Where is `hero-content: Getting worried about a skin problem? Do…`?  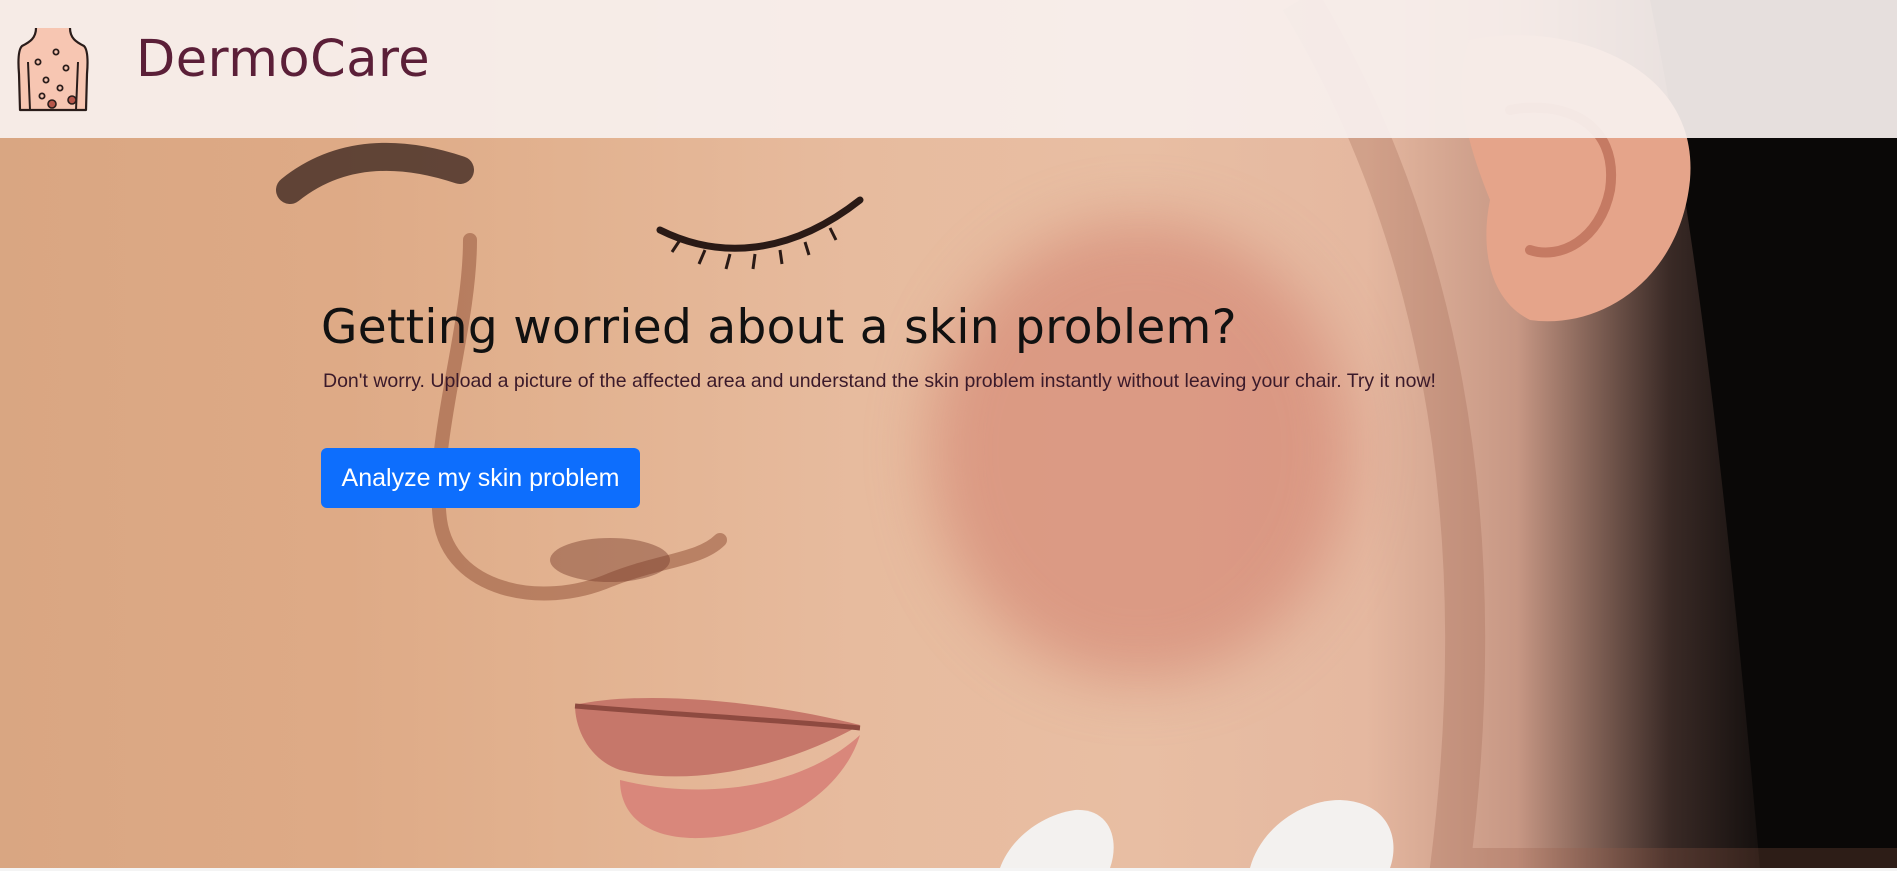
hero-content: Getting worried about a skin problem? Do… is located at coordinates (946, 345).